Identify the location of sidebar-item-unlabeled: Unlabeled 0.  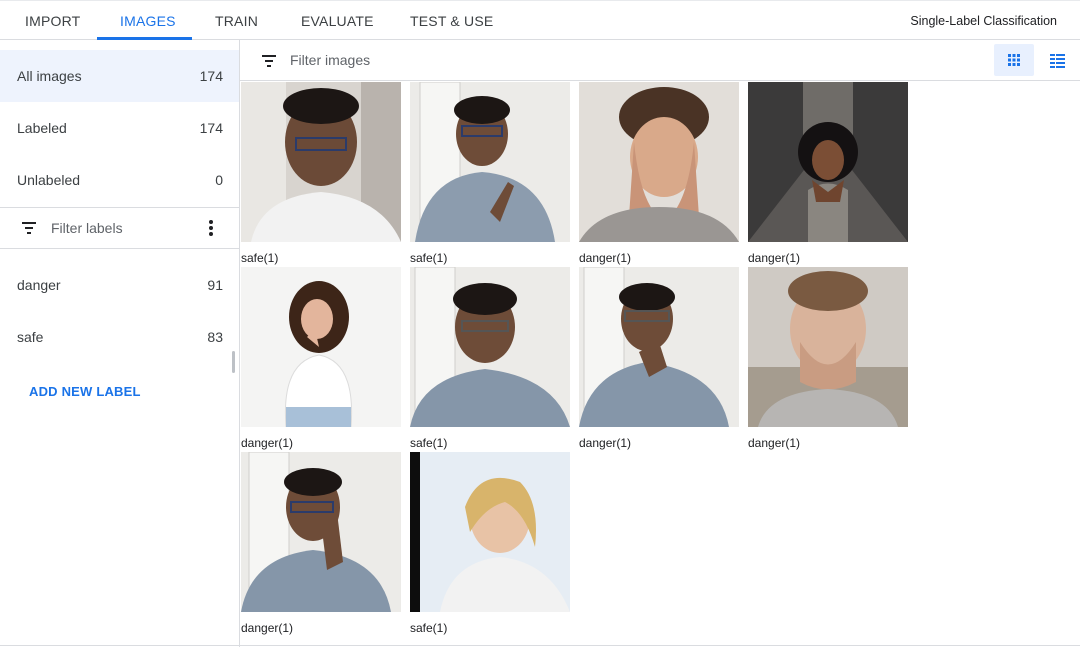
(119, 180).